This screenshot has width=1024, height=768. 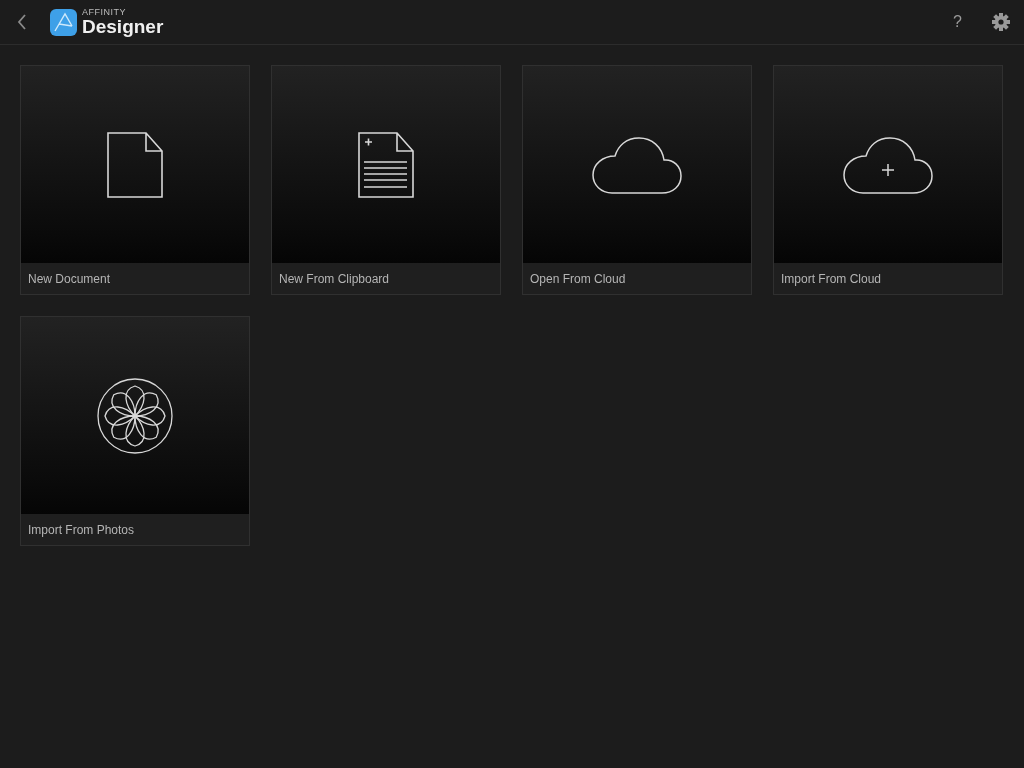 I want to click on cloud-icon, so click(x=637, y=164).